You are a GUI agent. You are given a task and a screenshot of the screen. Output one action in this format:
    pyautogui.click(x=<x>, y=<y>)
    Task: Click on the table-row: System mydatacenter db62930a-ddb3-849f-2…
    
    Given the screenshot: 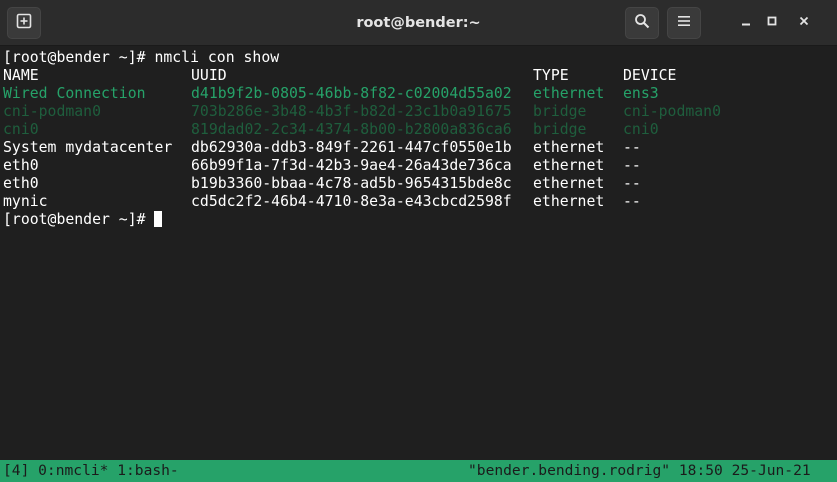 What is the action you would take?
    pyautogui.click(x=322, y=148)
    